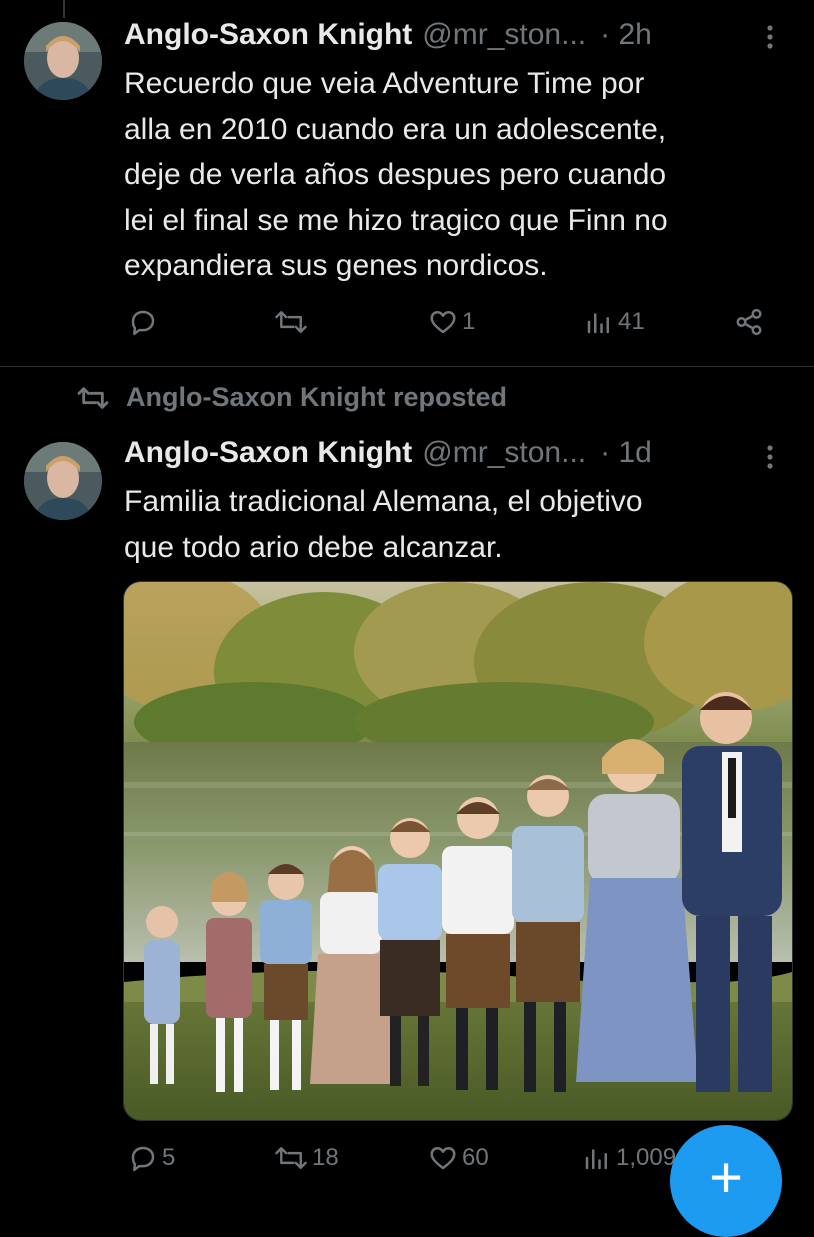 This screenshot has width=814, height=1237. I want to click on share-icon, so click(749, 322).